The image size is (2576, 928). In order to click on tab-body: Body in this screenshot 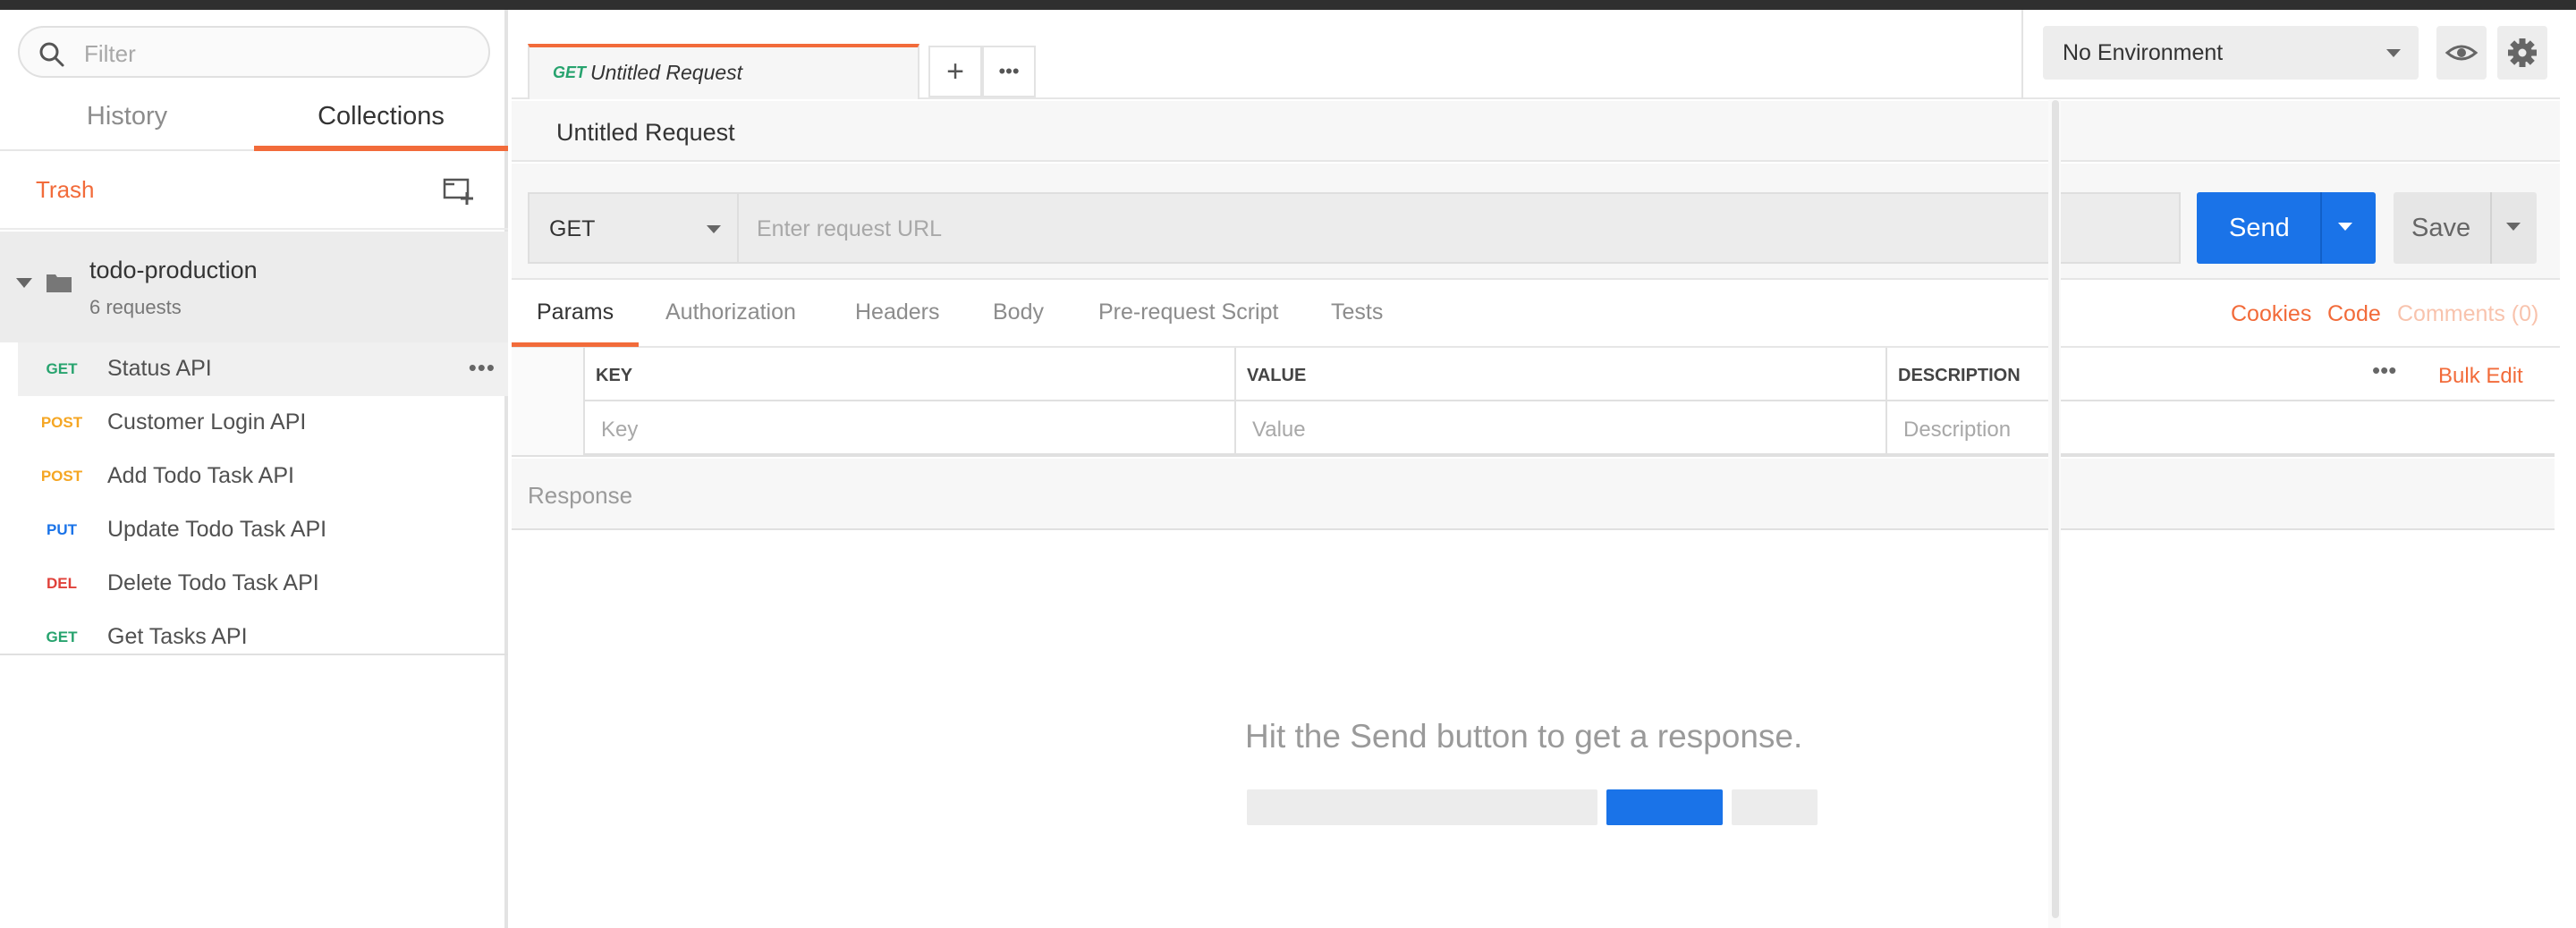, I will do `click(1018, 312)`.